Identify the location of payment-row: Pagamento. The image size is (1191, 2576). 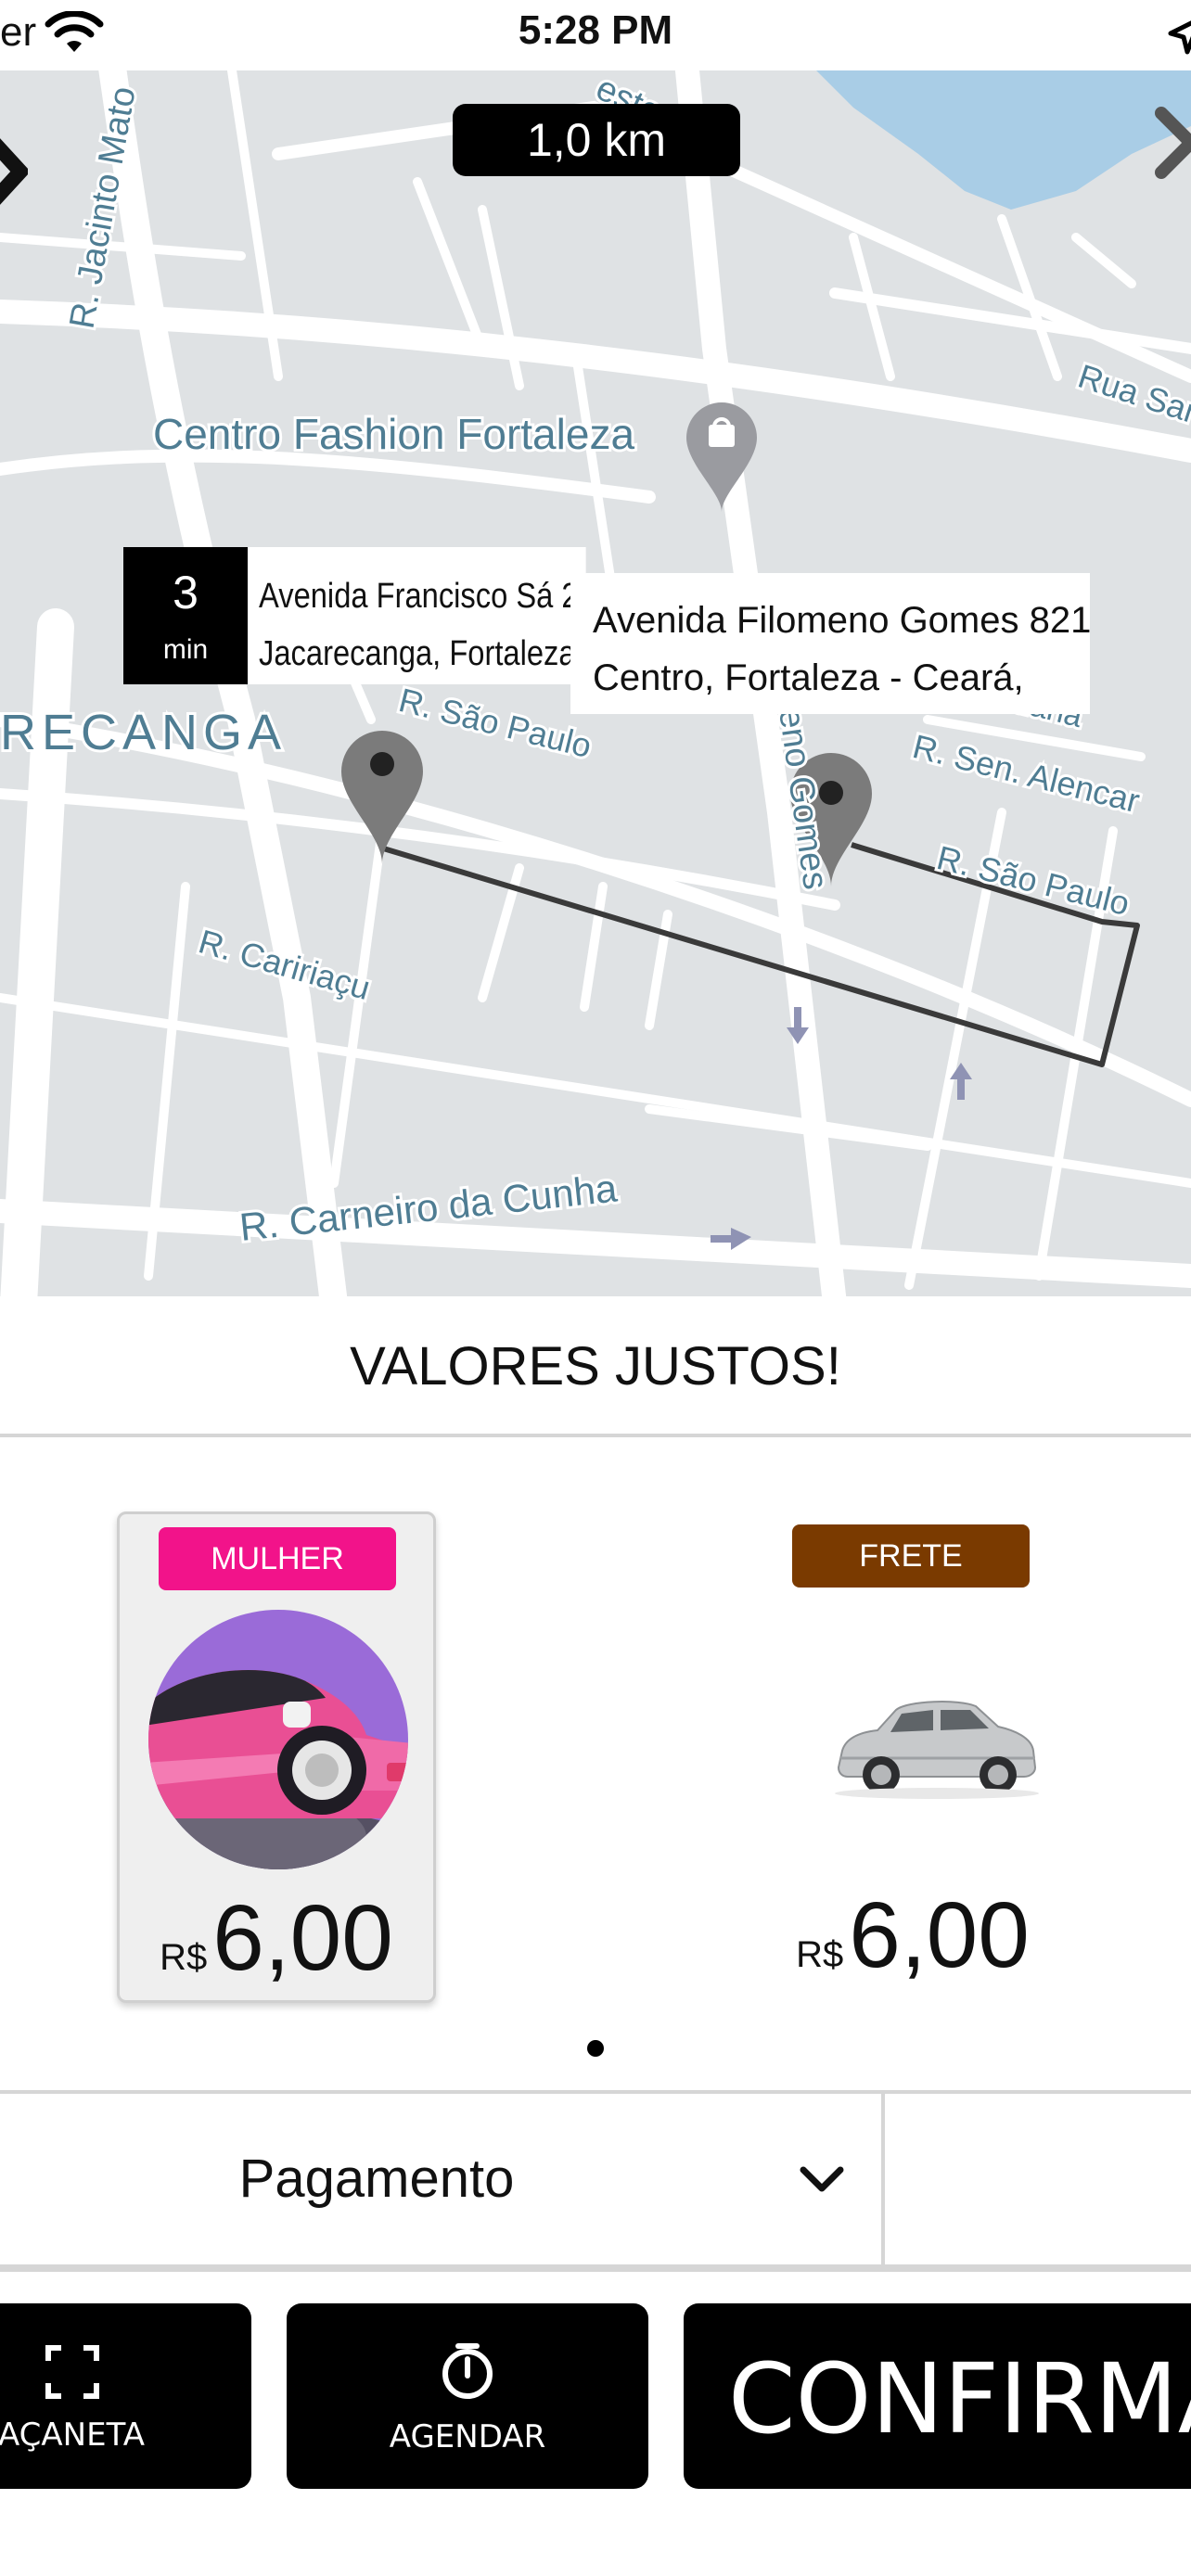
(595, 2181).